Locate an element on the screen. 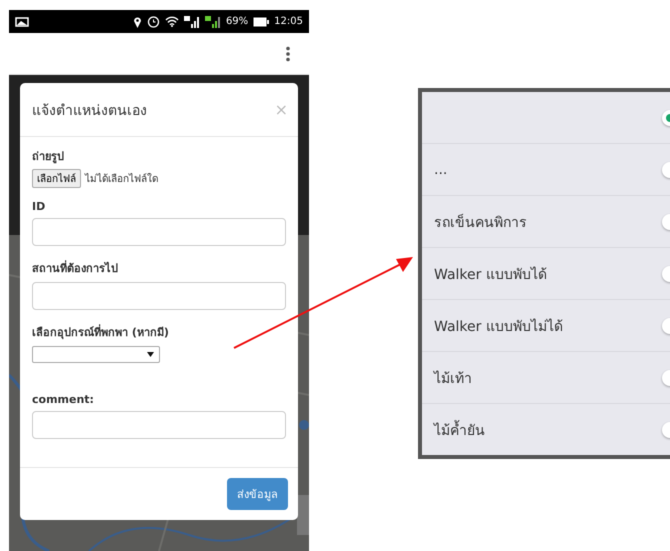  option-item: Walker แบบพับไม่ได้ is located at coordinates (546, 326).